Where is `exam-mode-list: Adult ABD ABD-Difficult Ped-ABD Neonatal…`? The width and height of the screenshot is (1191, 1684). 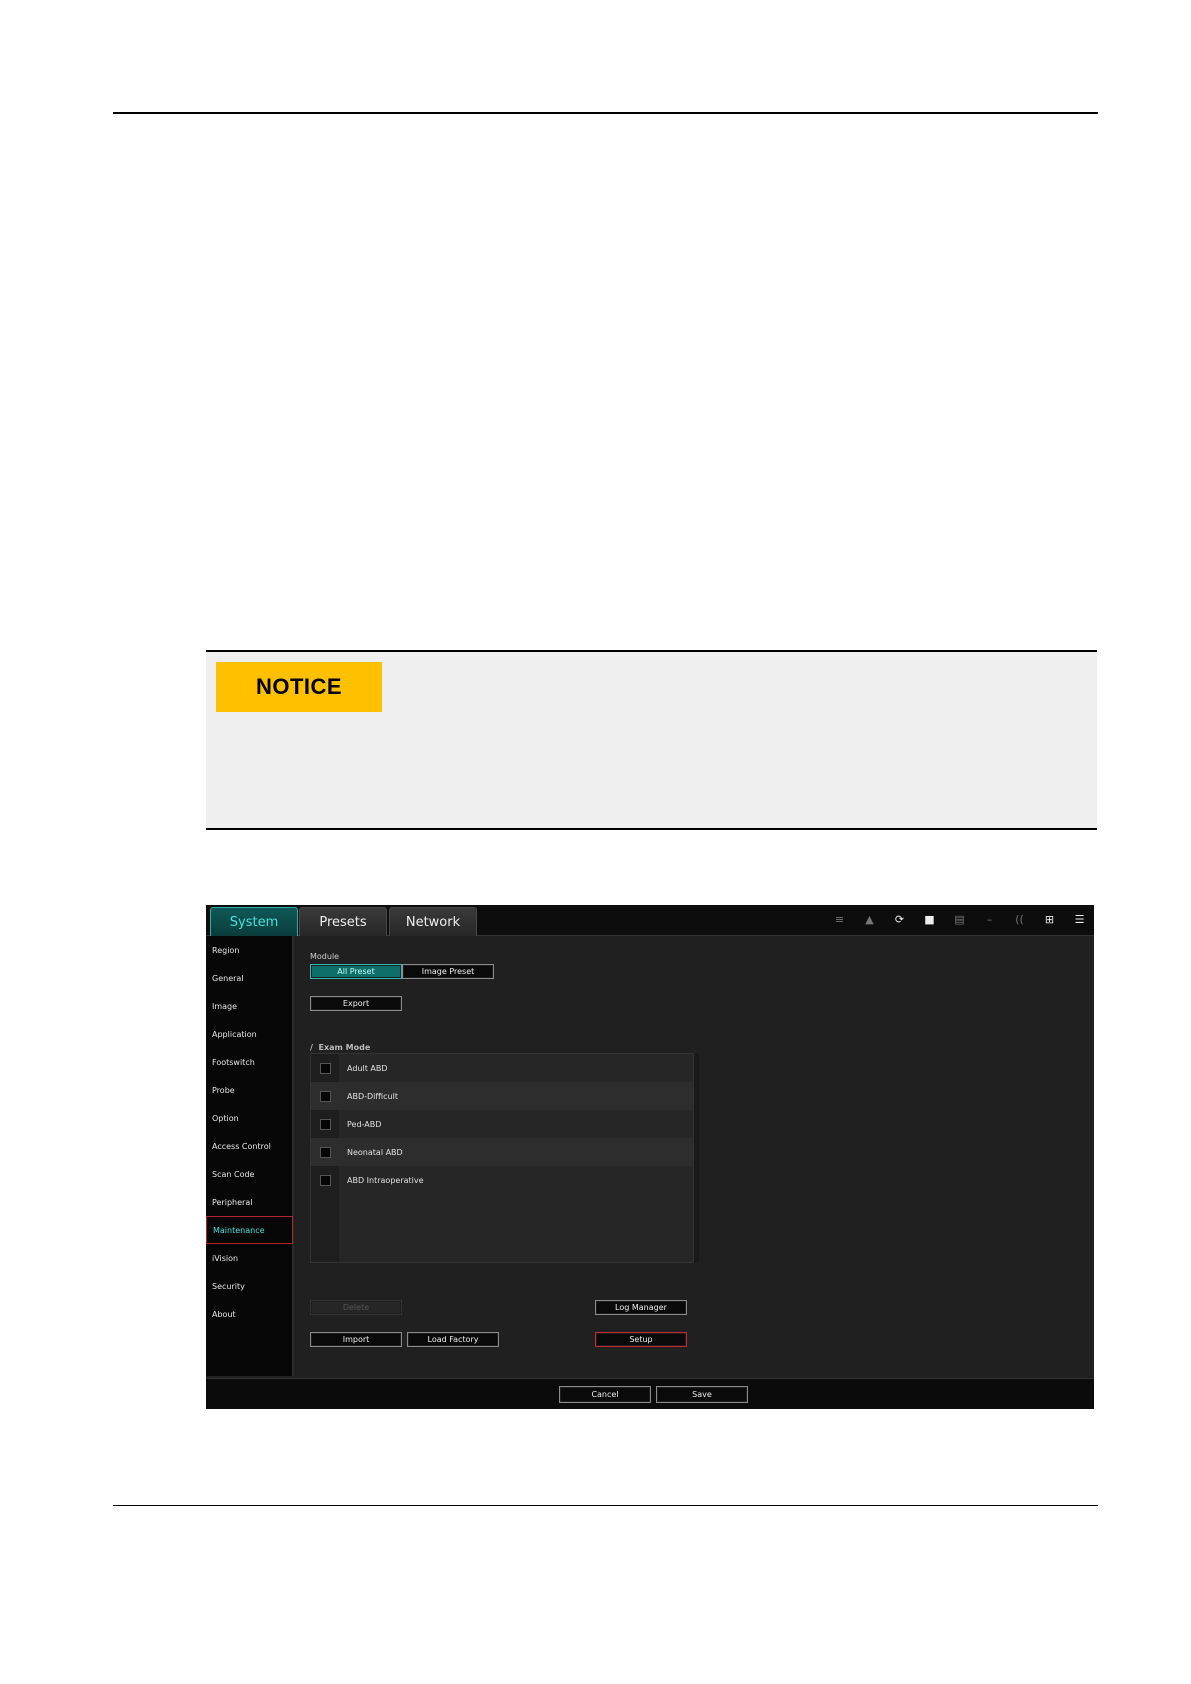
exam-mode-list: Adult ABD ABD-Difficult Ped-ABD Neonatal… is located at coordinates (502, 1158).